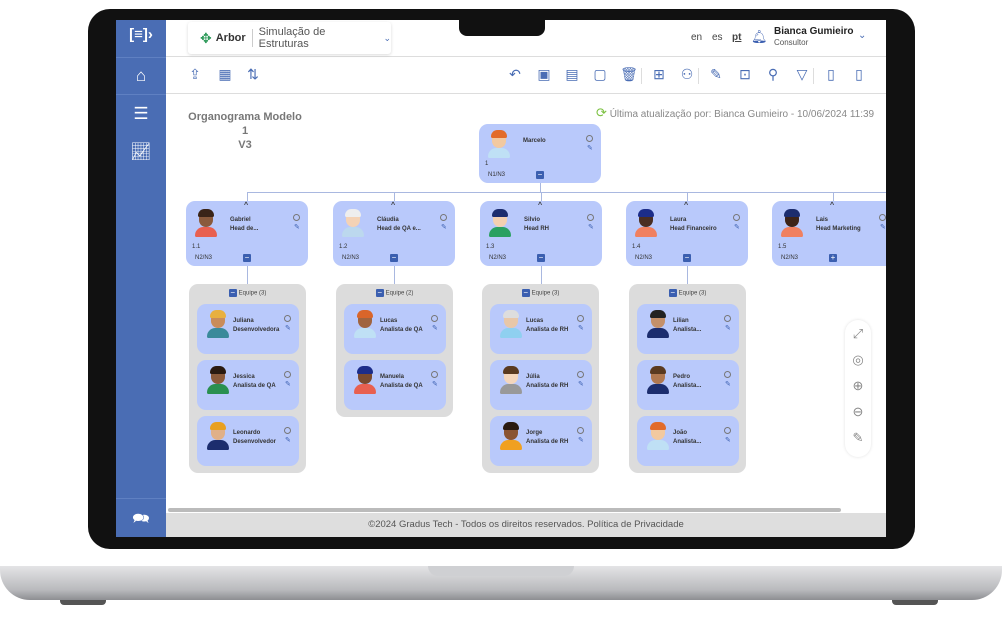 This screenshot has height=621, width=1002. What do you see at coordinates (541, 233) in the screenshot?
I see `org-node-head: ^ Silvio Head RH ✎ 1.3 N2/N3 −` at bounding box center [541, 233].